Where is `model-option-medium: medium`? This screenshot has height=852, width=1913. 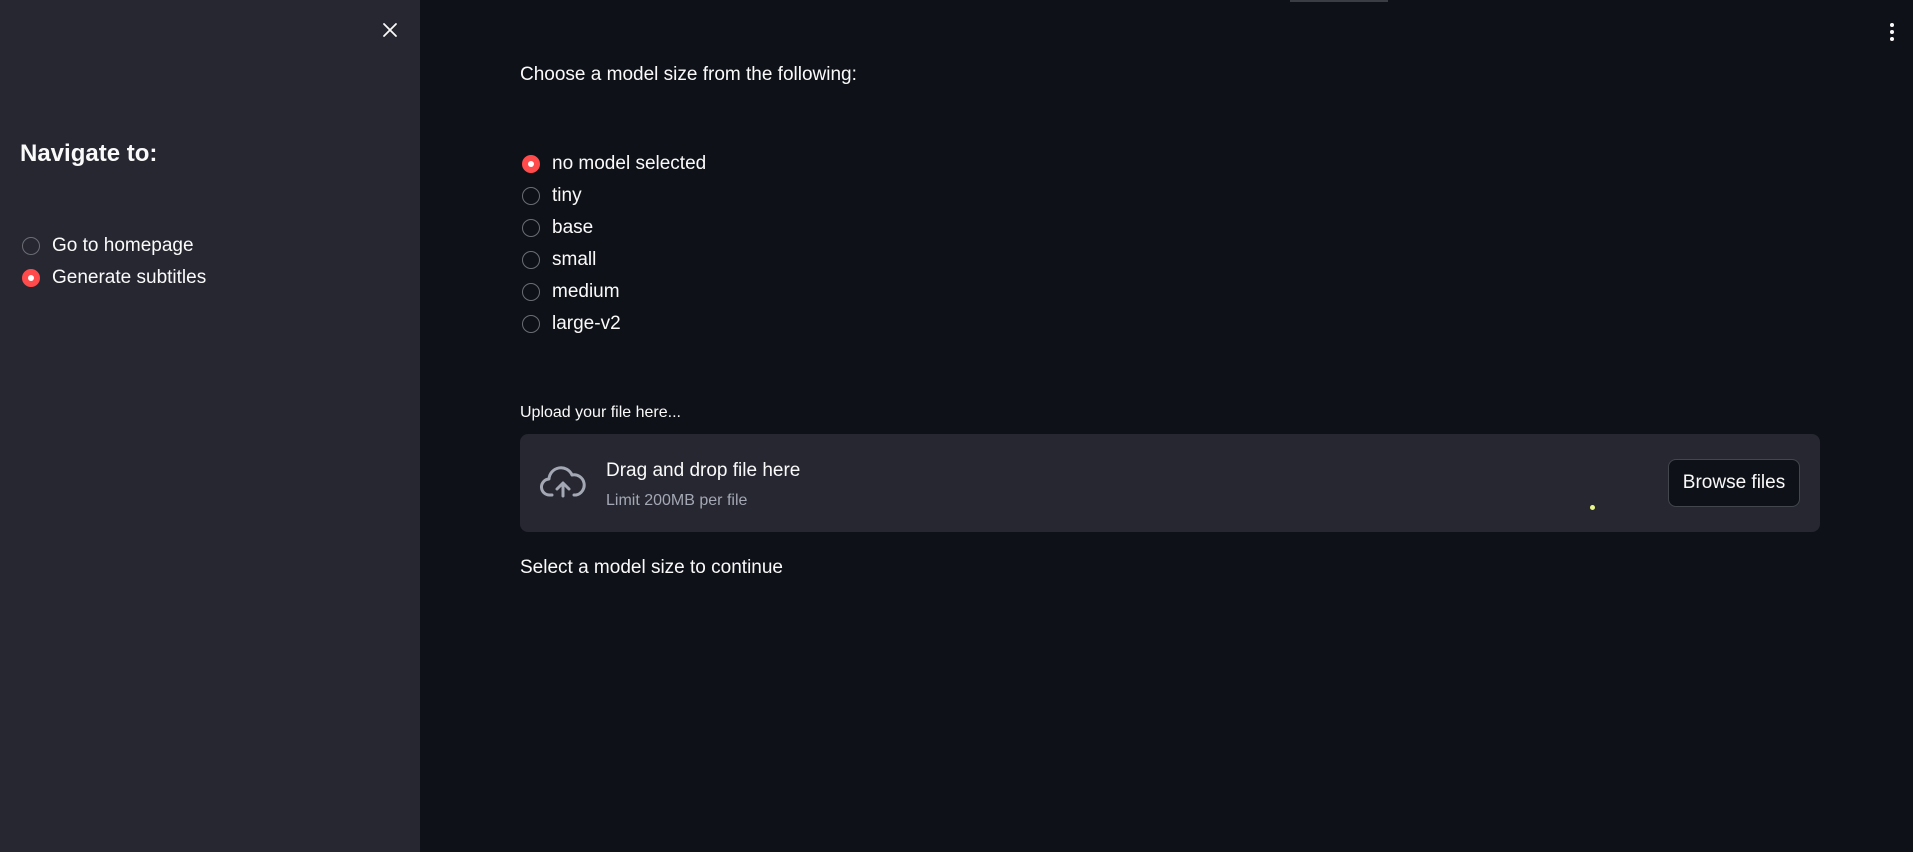
model-option-medium: medium is located at coordinates (614, 292).